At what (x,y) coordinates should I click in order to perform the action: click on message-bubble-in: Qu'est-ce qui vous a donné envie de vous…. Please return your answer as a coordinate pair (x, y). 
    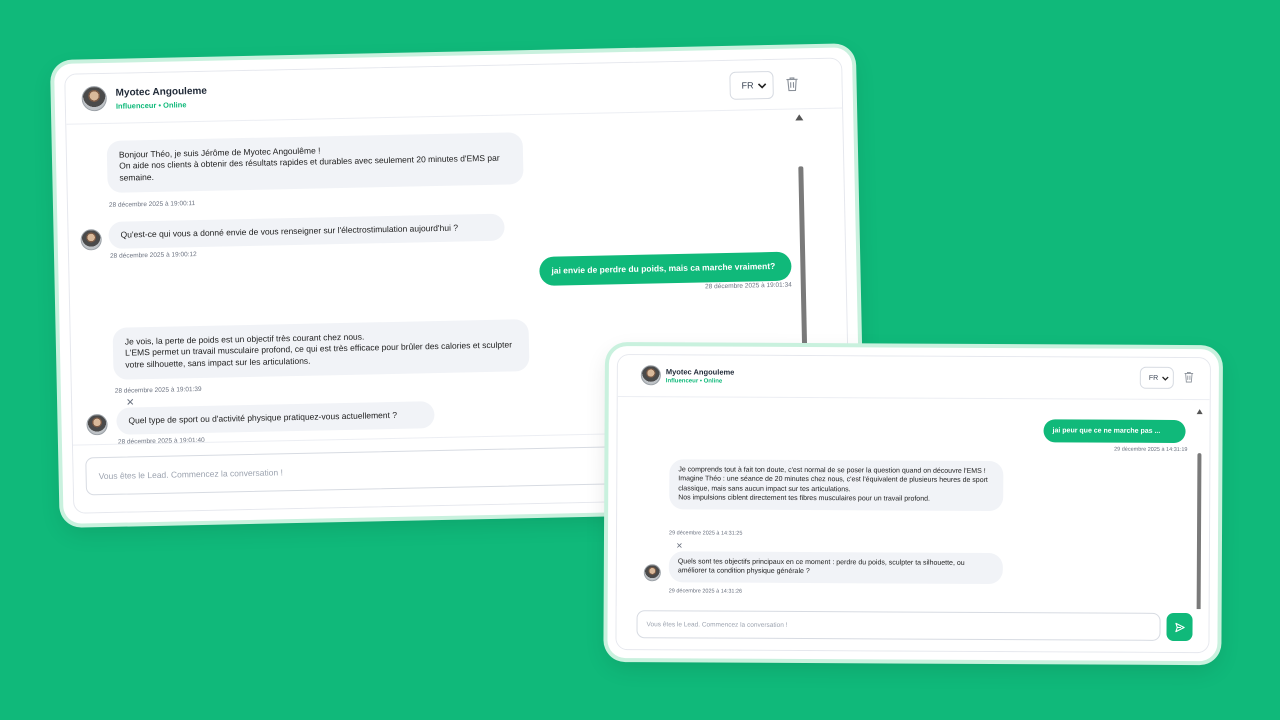
    Looking at the image, I should click on (306, 231).